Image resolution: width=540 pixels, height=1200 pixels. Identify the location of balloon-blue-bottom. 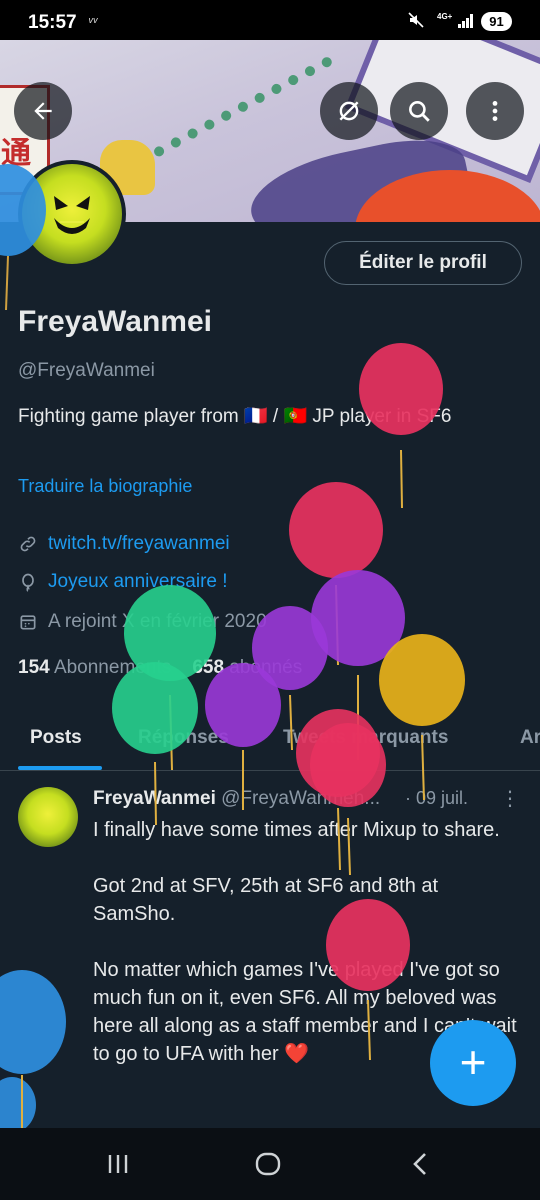
(33, 1051).